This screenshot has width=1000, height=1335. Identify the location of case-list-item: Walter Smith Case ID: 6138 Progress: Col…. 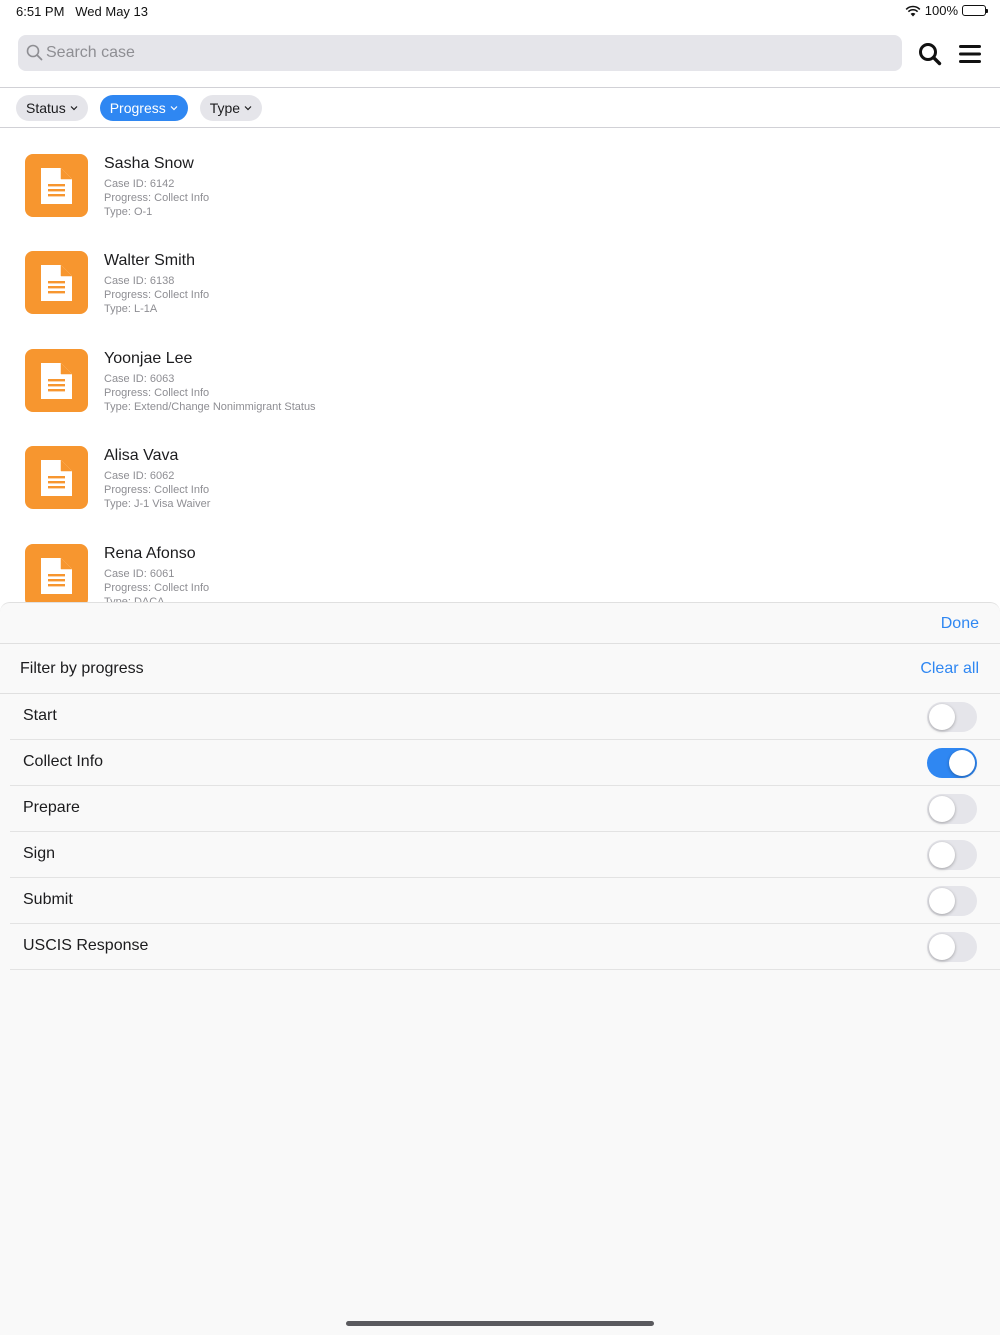
(500, 274).